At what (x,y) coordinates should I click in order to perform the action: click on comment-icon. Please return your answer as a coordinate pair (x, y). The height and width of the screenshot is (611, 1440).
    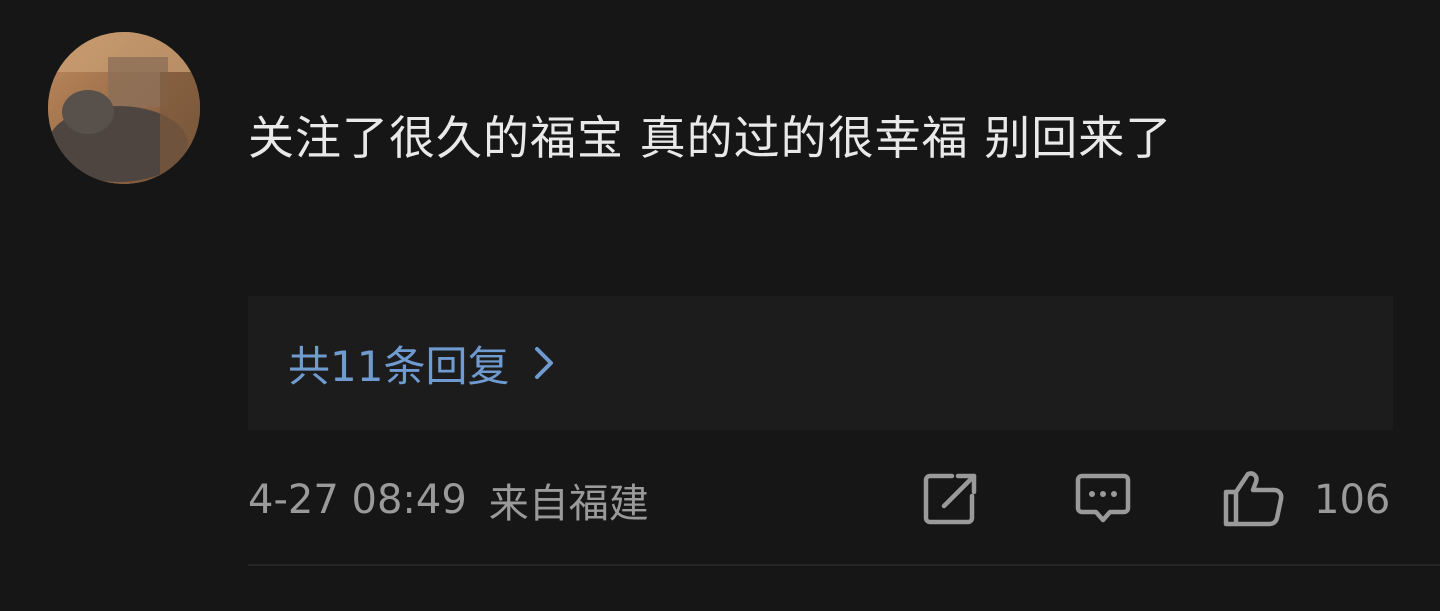
    Looking at the image, I should click on (1103, 500).